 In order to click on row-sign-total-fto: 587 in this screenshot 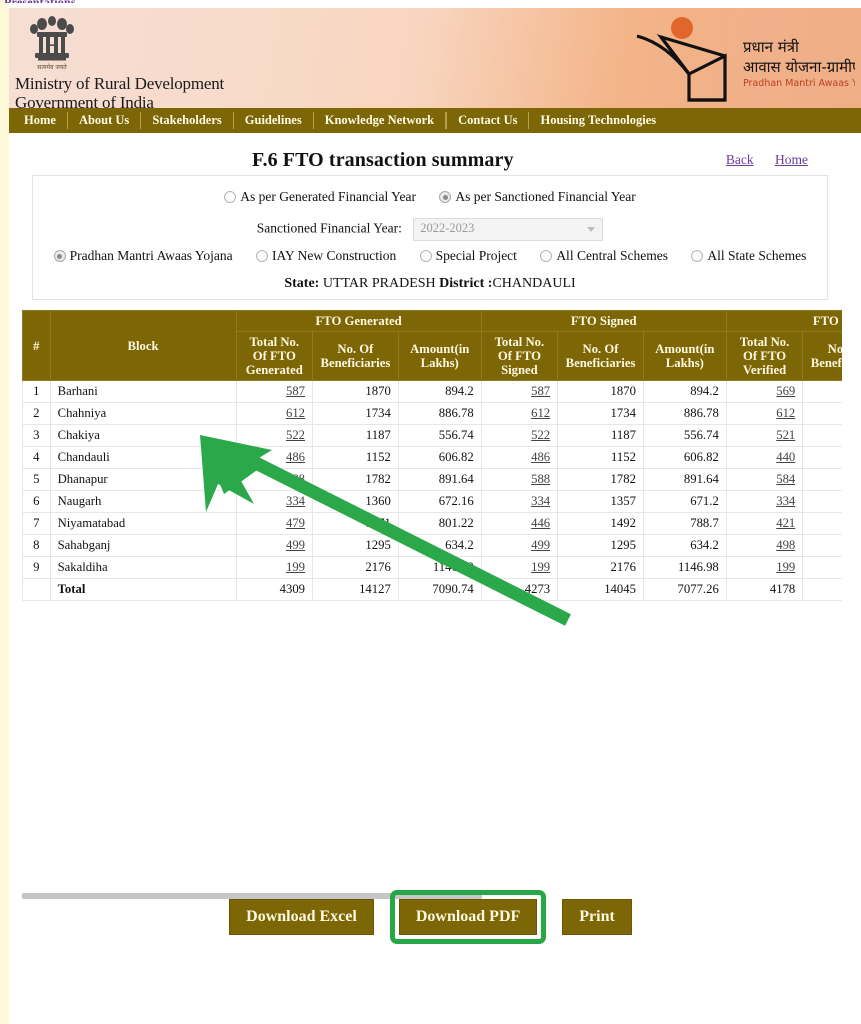, I will do `click(519, 391)`.